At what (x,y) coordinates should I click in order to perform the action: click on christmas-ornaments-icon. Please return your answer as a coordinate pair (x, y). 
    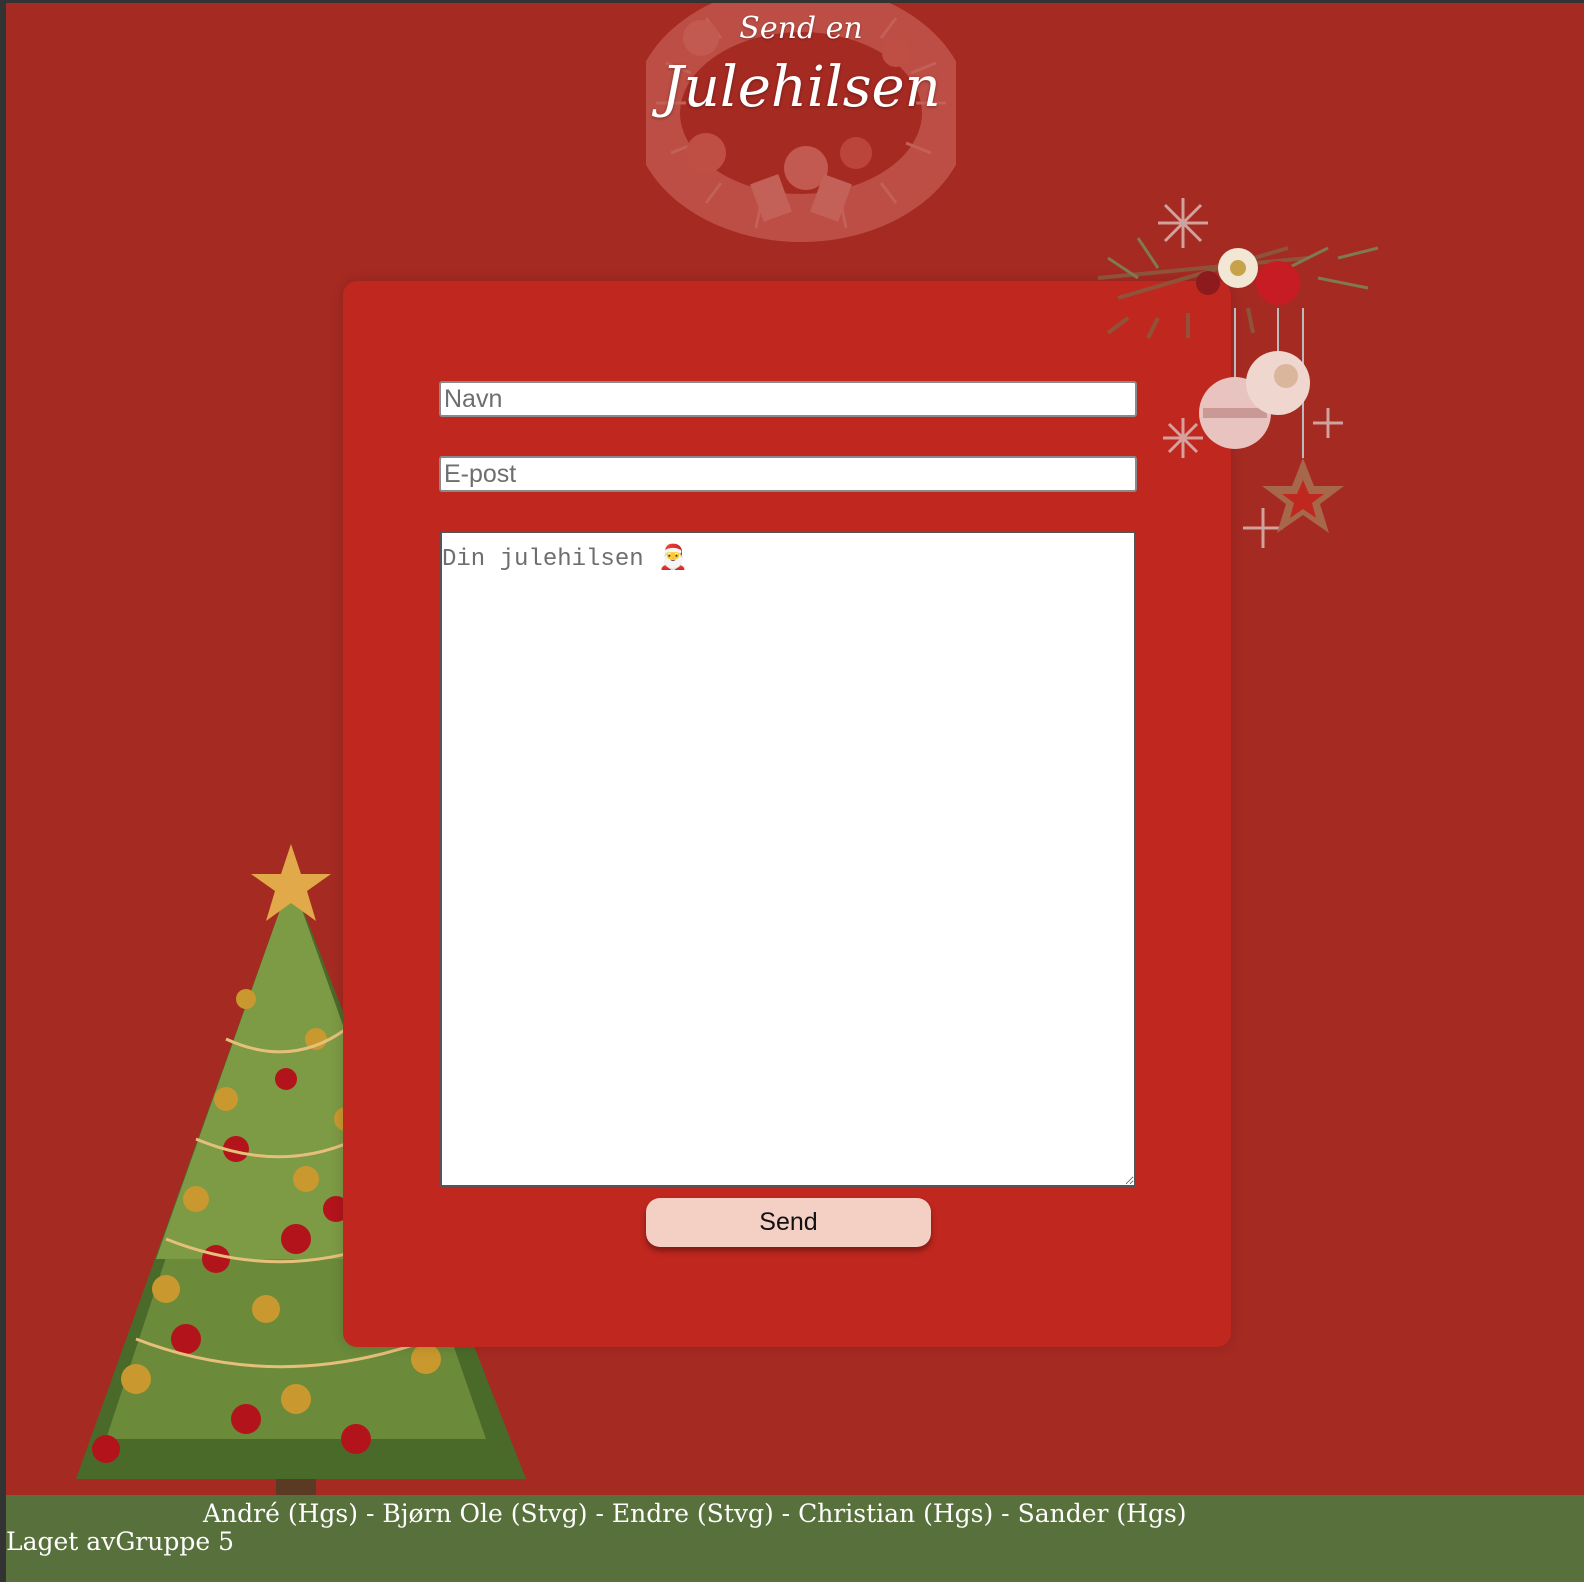
    Looking at the image, I should click on (1238, 373).